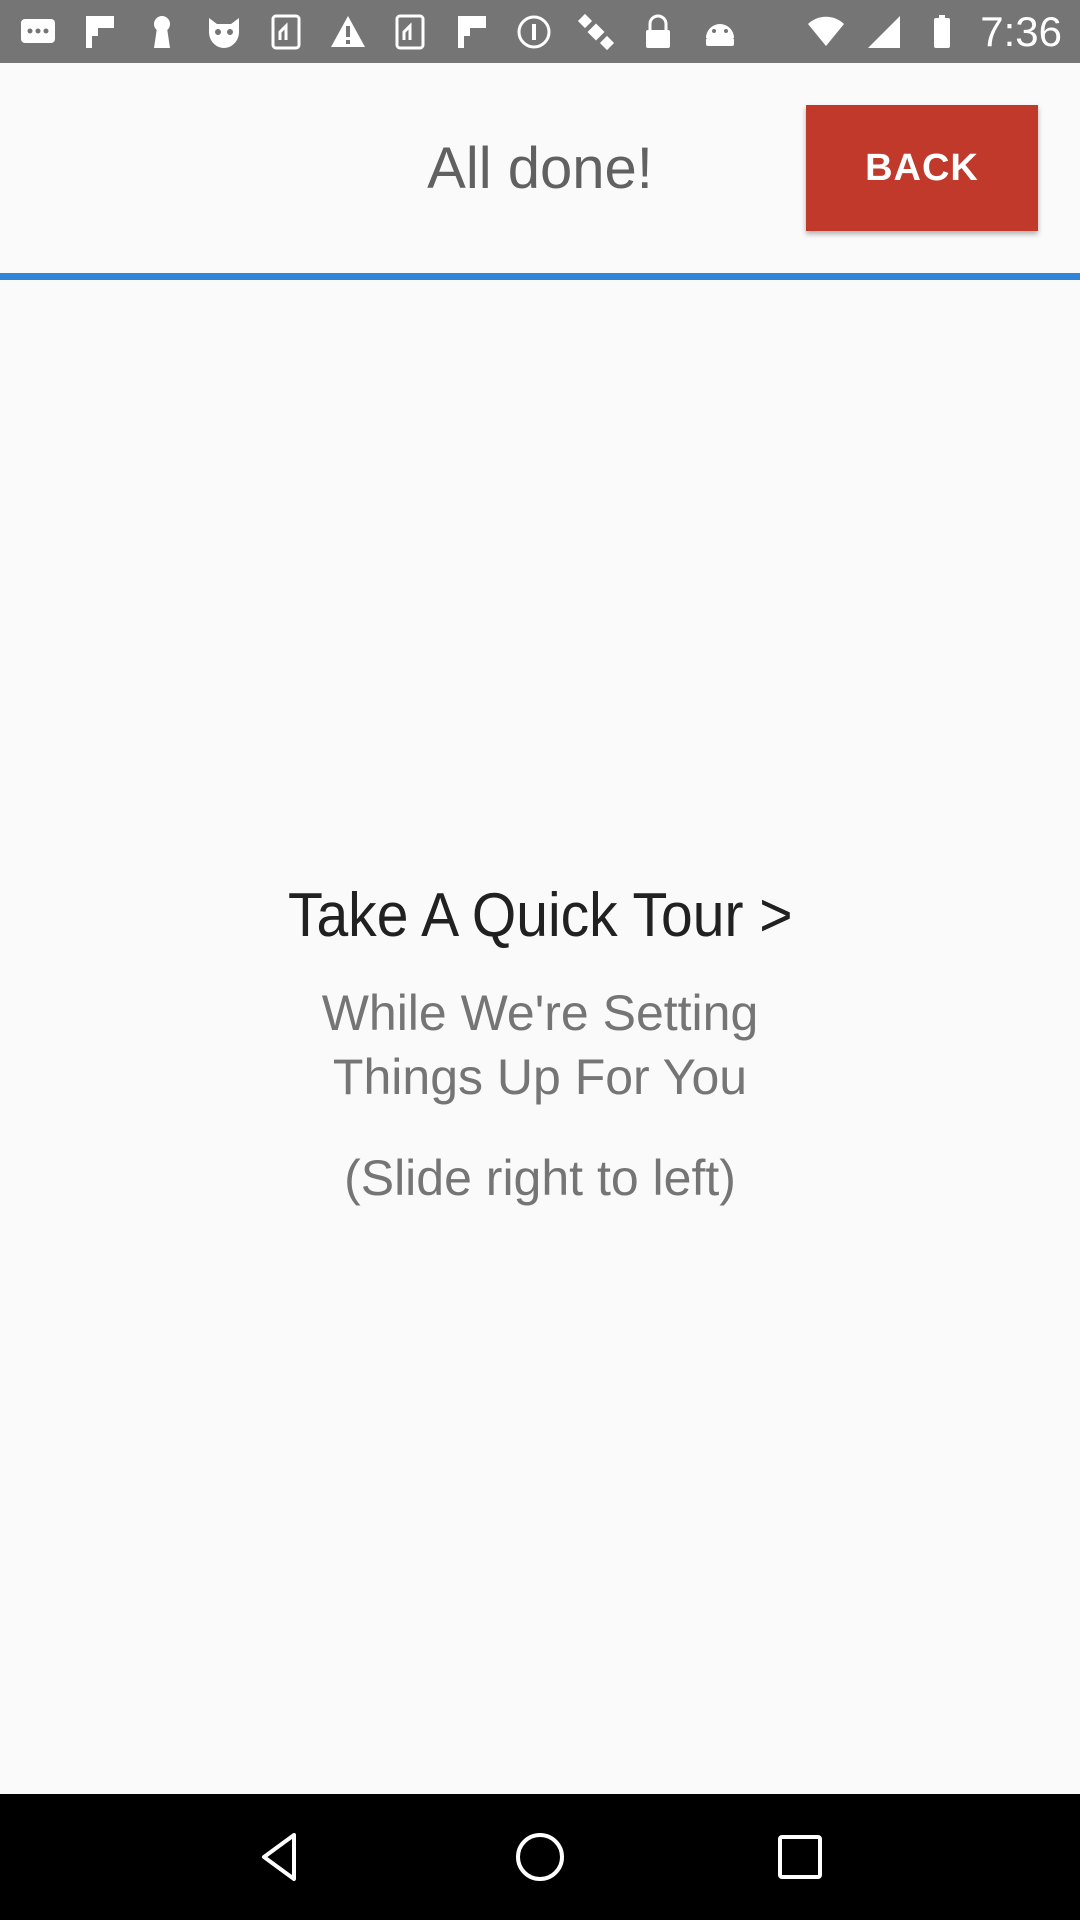 This screenshot has height=1920, width=1080. Describe the element at coordinates (280, 1857) in the screenshot. I see `back-nav-icon` at that location.